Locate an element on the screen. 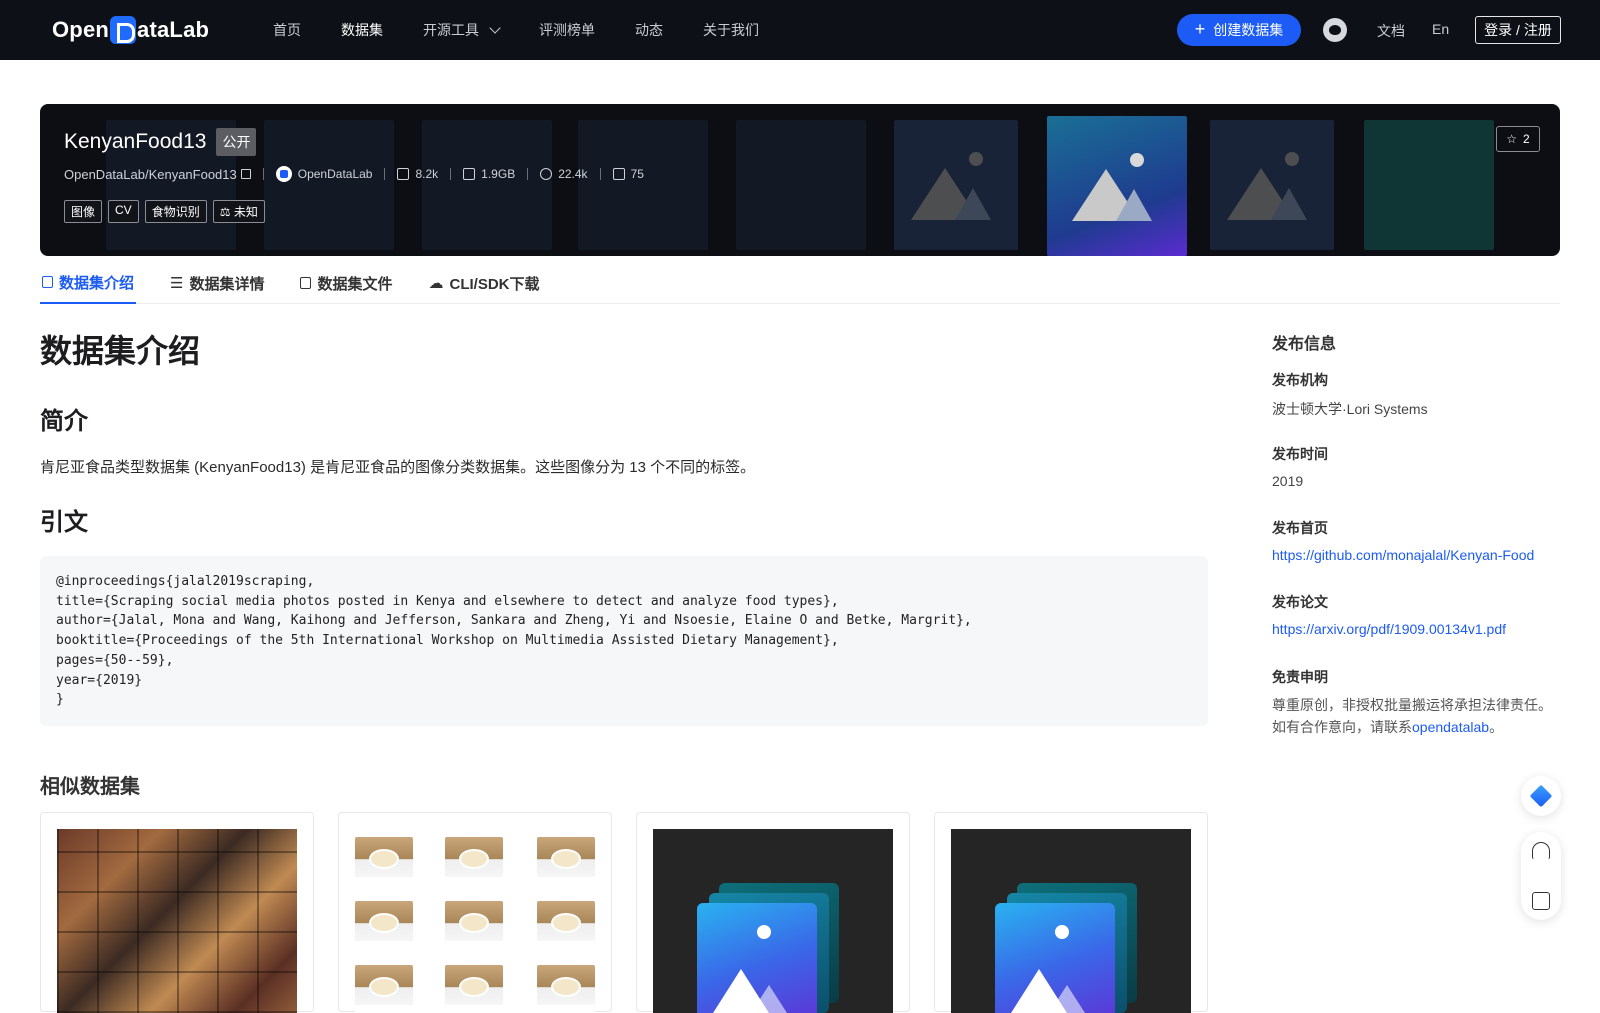  view-count: 22.4k is located at coordinates (564, 174).